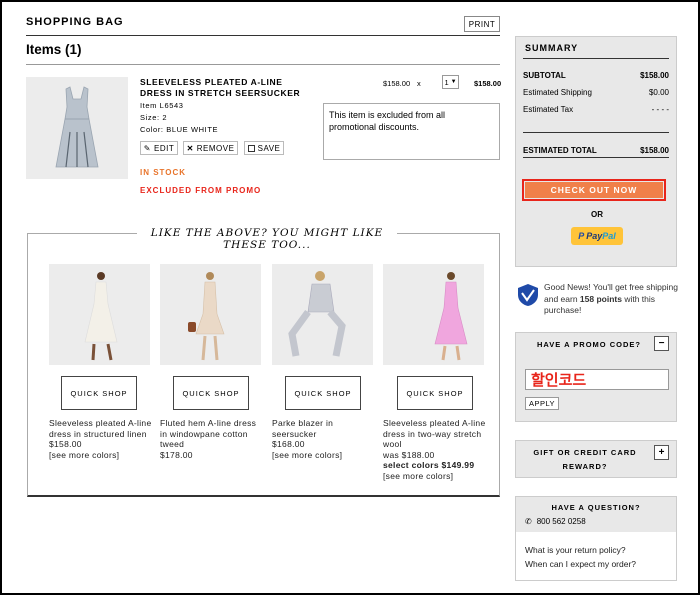 This screenshot has width=700, height=595. Describe the element at coordinates (263, 35) in the screenshot. I see `header-divider` at that location.